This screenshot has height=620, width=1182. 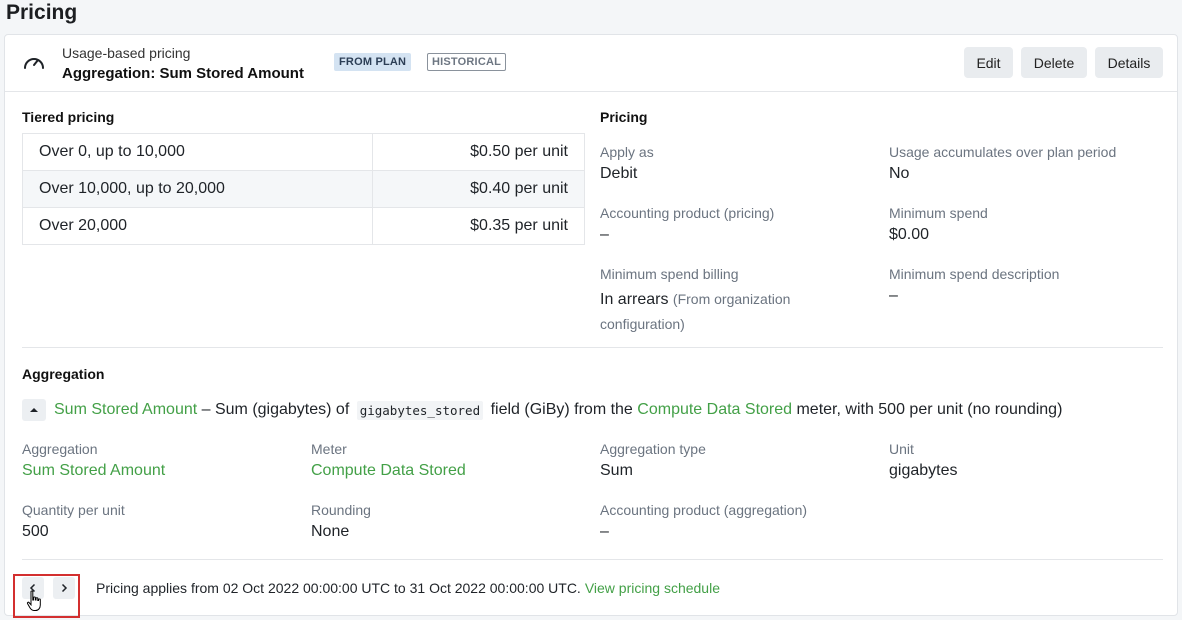 I want to click on billing-mode: In arrears, so click(x=634, y=299).